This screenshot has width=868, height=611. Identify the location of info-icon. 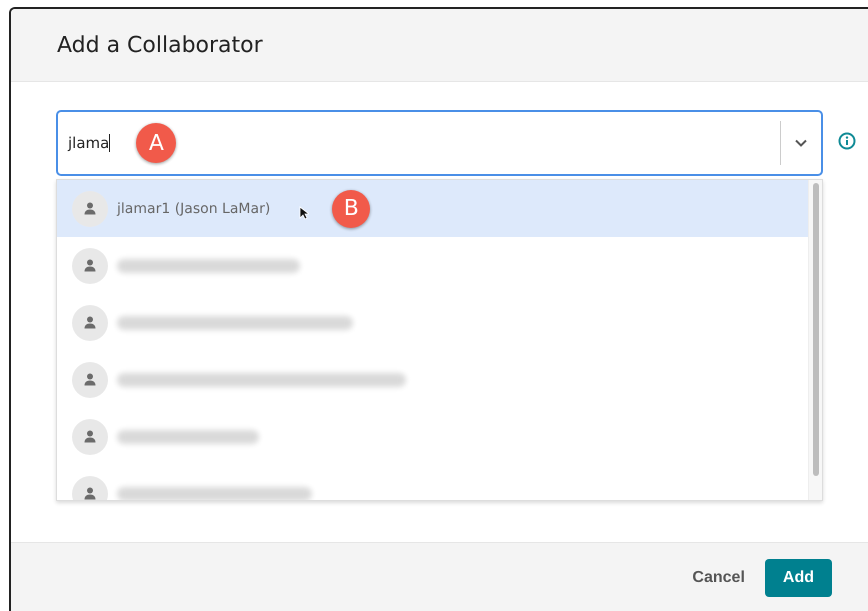
(847, 141).